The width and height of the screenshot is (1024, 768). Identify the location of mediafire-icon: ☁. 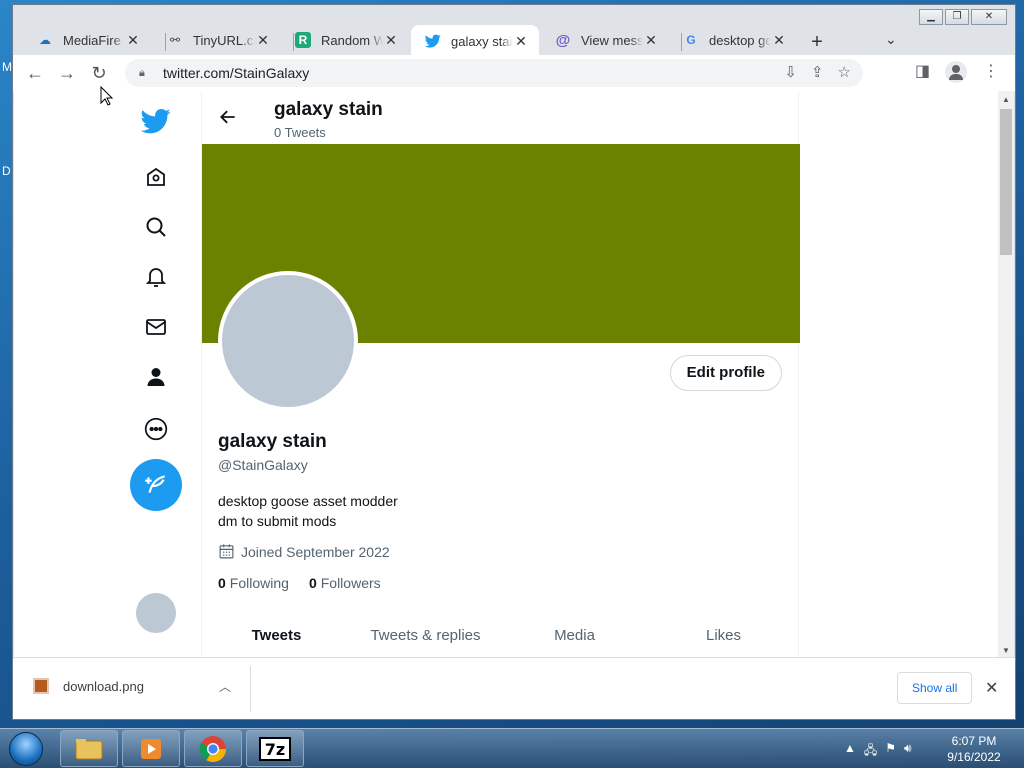
(45, 40).